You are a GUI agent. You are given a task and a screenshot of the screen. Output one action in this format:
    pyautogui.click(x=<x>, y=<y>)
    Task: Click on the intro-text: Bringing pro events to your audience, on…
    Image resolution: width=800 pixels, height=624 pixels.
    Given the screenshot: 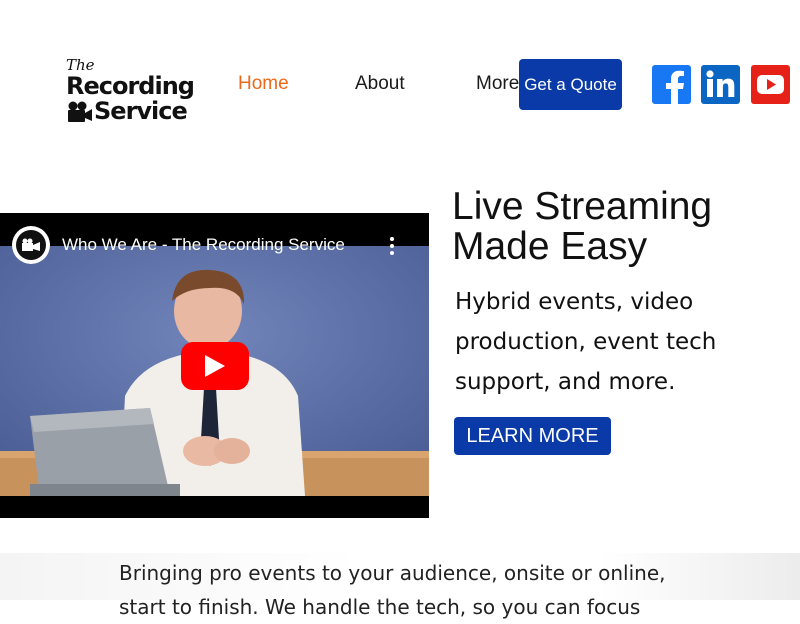 What is the action you would take?
    pyautogui.click(x=399, y=590)
    